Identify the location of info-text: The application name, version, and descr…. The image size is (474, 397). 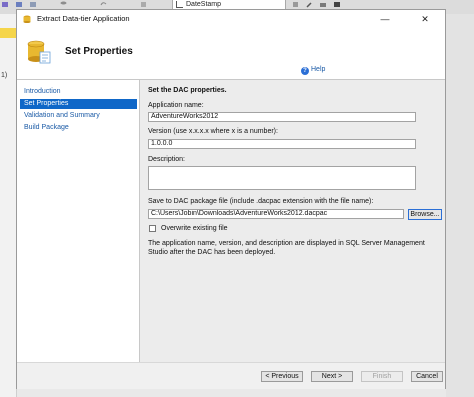
(286, 248).